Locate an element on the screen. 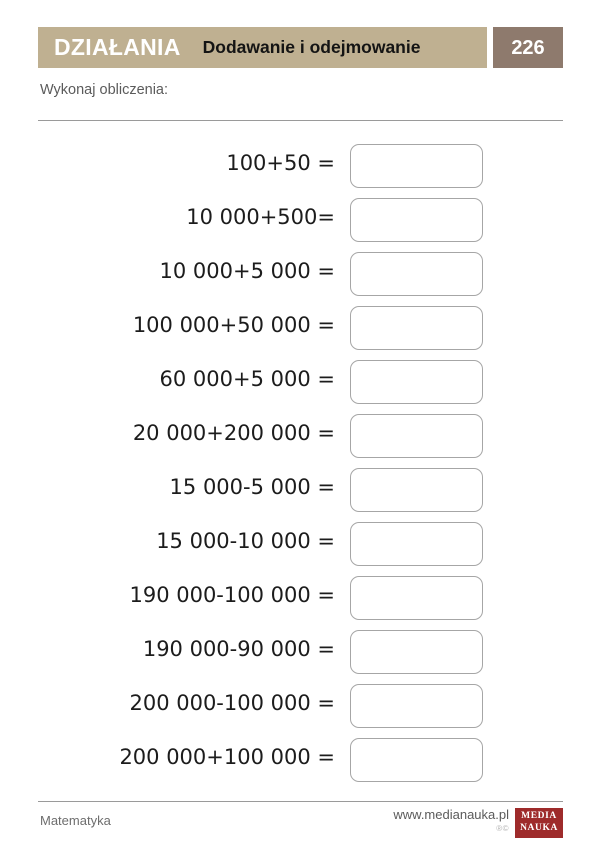 This screenshot has width=600, height=848. exercise-expression: 200 000-100 000 = is located at coordinates (232, 703).